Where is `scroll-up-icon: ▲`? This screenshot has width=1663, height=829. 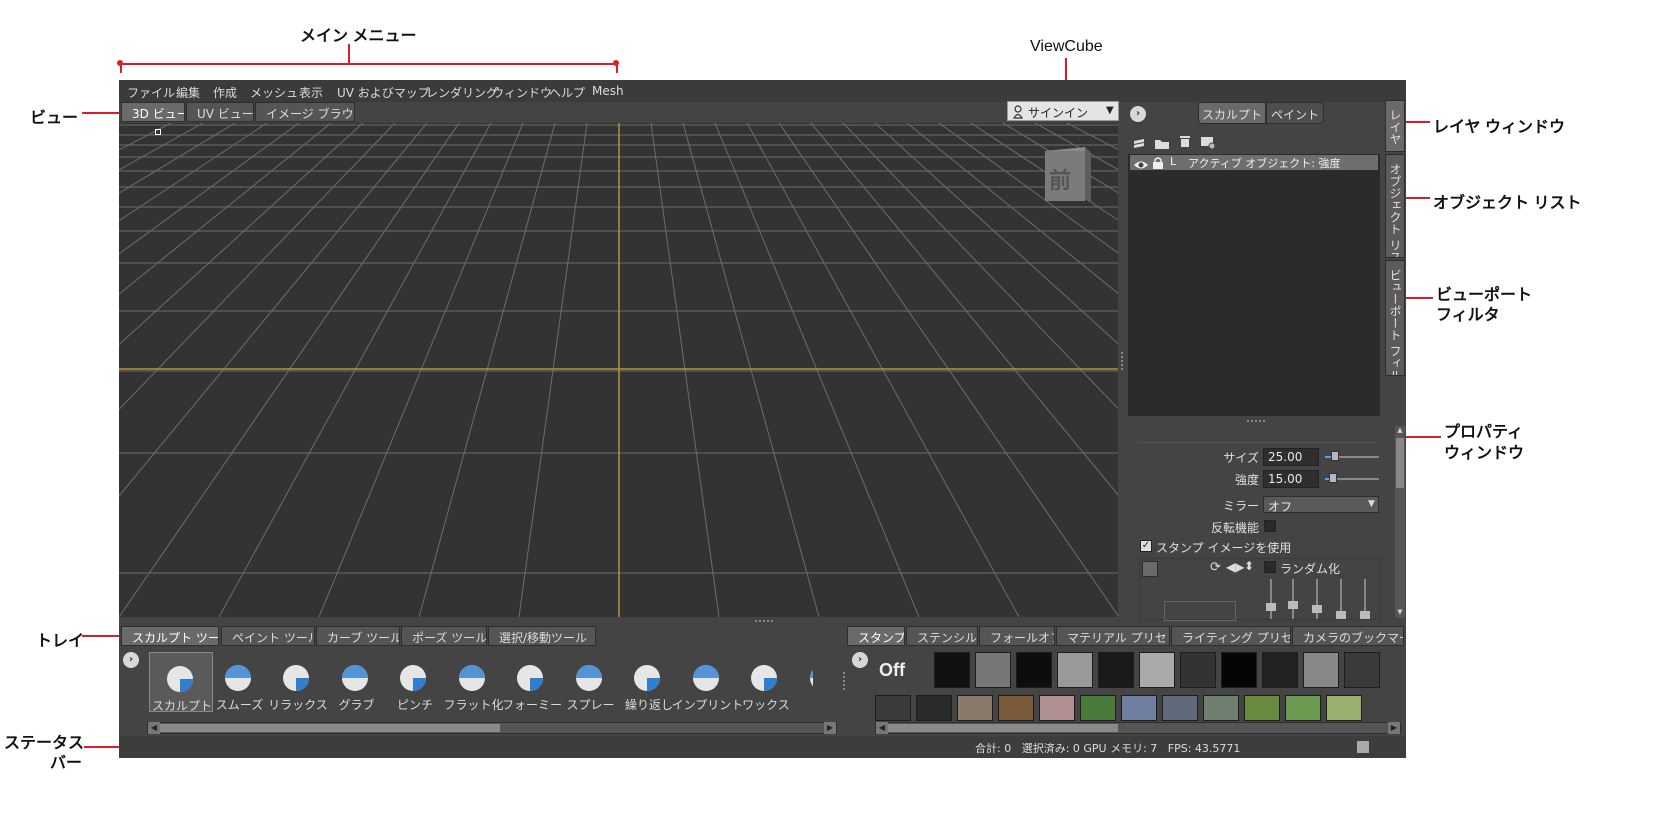 scroll-up-icon: ▲ is located at coordinates (1400, 430).